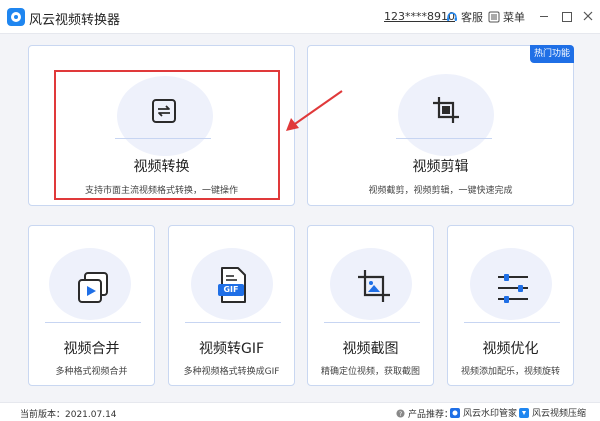 The height and width of the screenshot is (421, 600). I want to click on service-label: 客服, so click(472, 17).